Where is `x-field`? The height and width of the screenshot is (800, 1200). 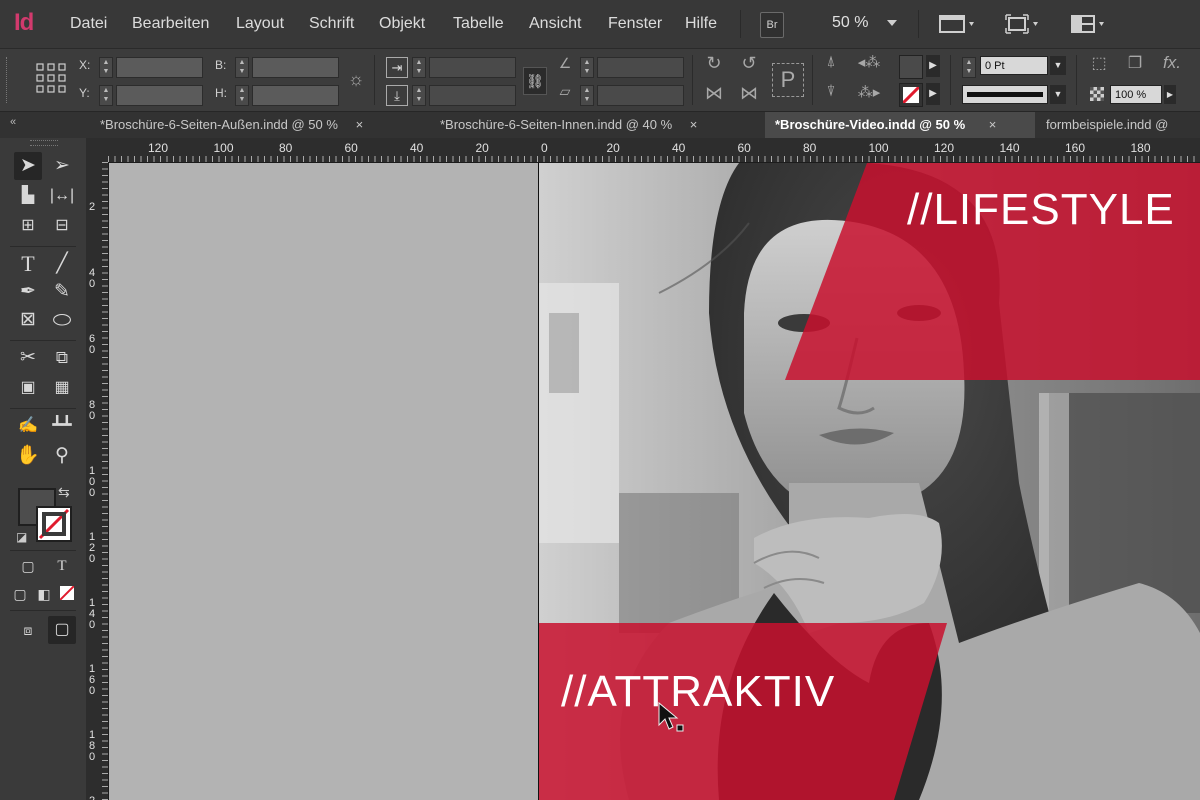
x-field is located at coordinates (159, 67).